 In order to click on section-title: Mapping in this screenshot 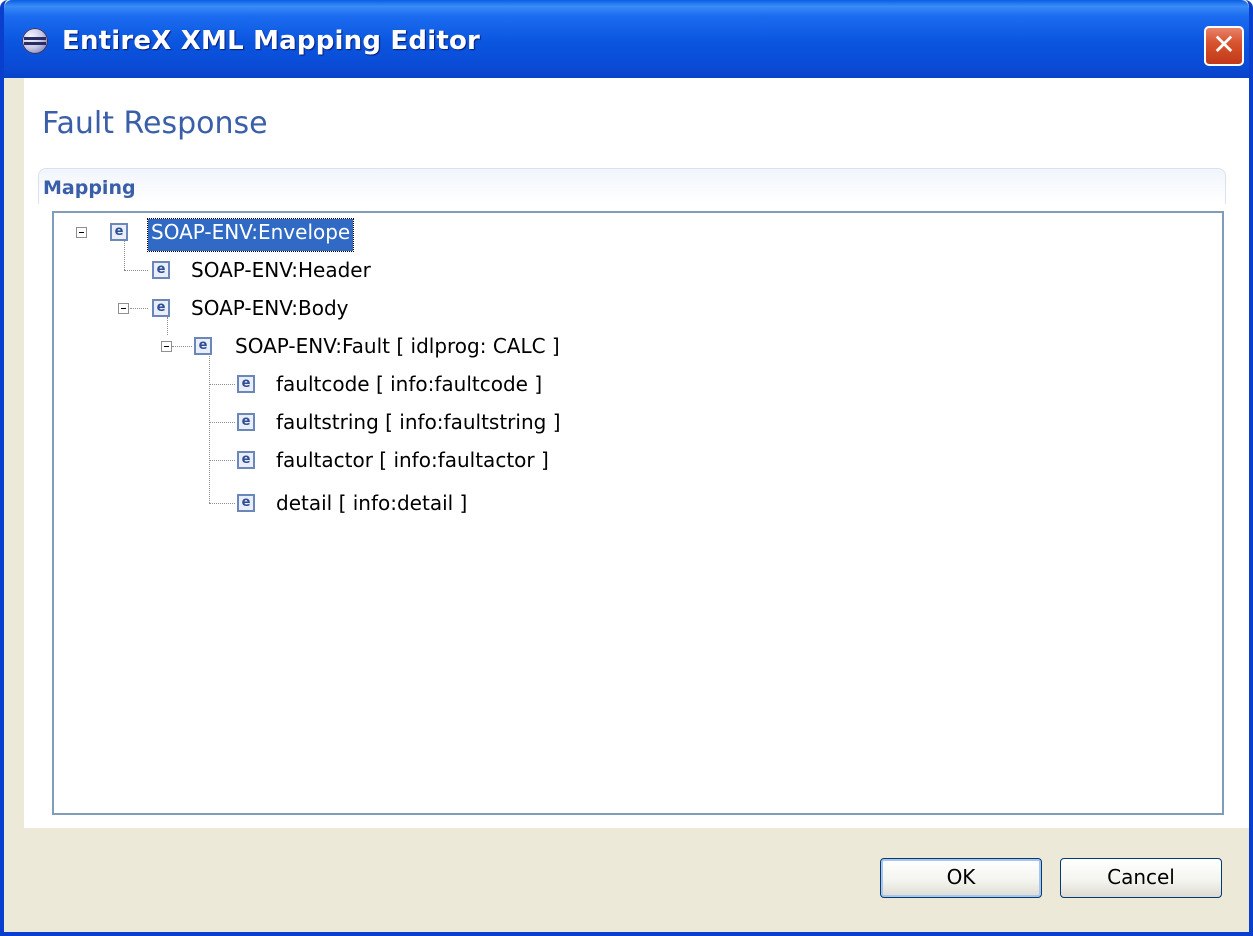, I will do `click(89, 188)`.